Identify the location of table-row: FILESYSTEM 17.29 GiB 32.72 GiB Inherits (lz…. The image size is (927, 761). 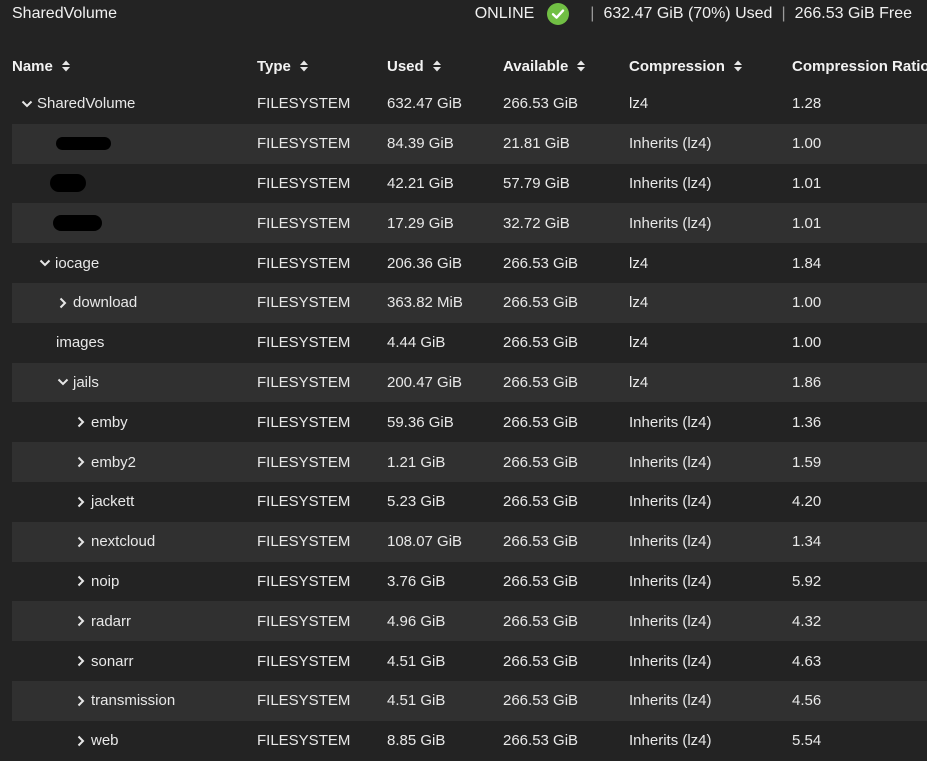
(469, 223).